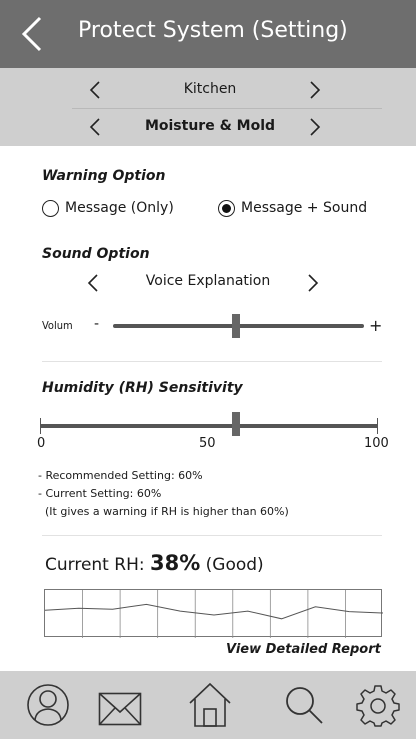 The height and width of the screenshot is (739, 416). What do you see at coordinates (48, 705) in the screenshot?
I see `user-icon` at bounding box center [48, 705].